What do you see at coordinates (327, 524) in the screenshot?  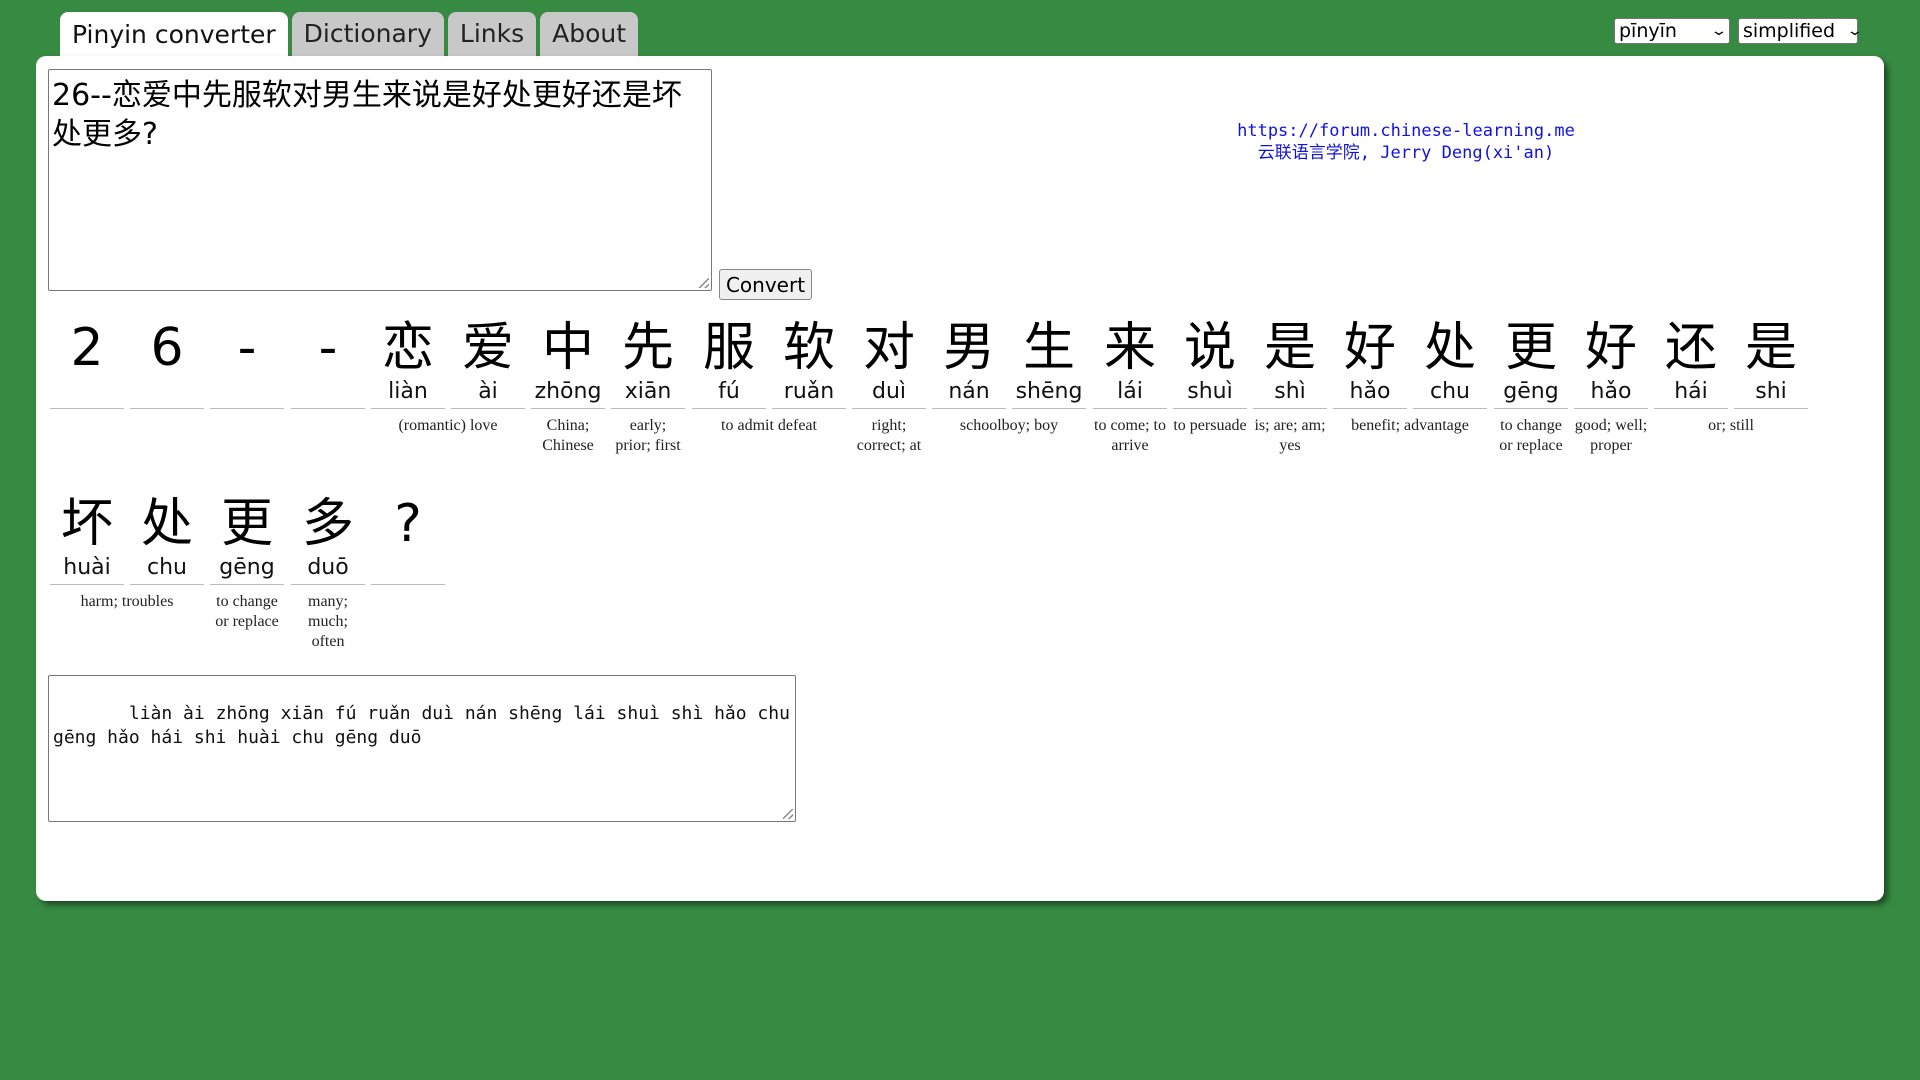 I see `hanzi-char: 多` at bounding box center [327, 524].